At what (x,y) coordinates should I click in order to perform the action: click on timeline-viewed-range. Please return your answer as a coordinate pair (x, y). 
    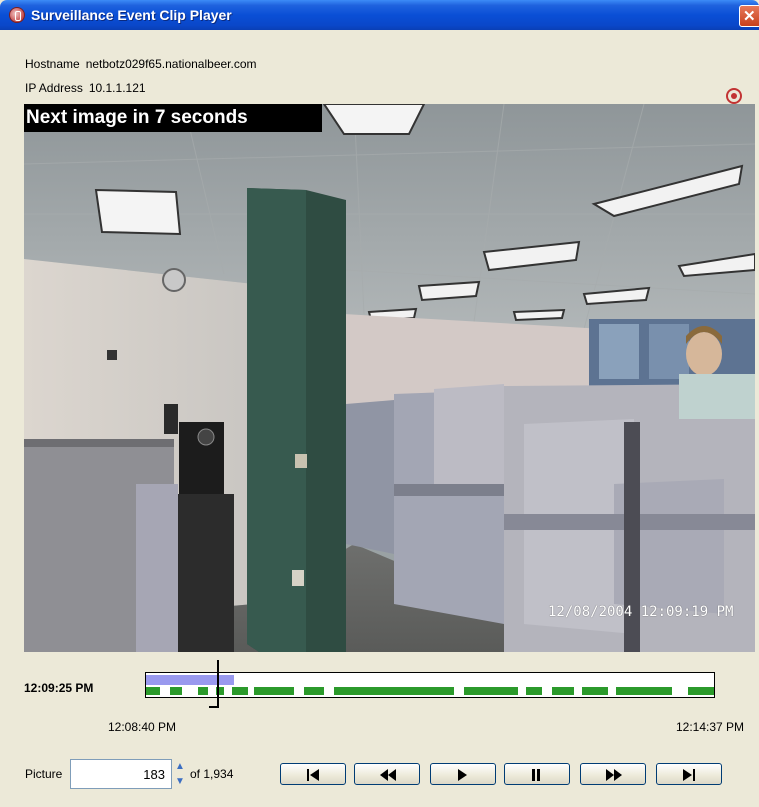
    Looking at the image, I should click on (190, 680).